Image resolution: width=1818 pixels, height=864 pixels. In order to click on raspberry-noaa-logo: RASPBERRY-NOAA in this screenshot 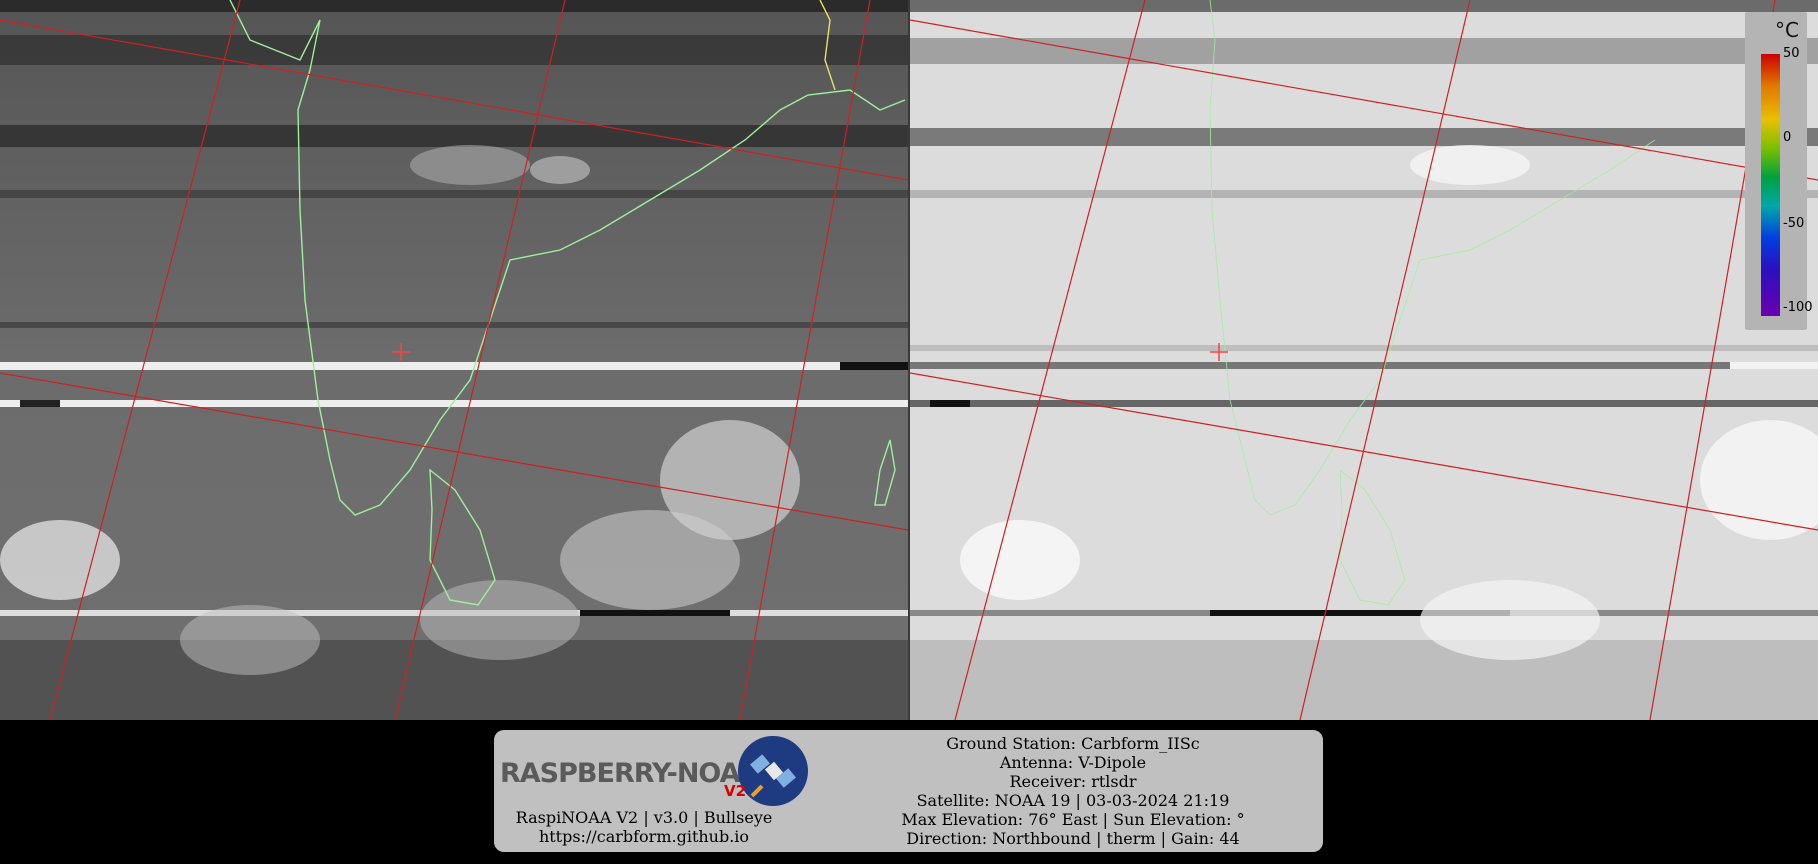, I will do `click(630, 773)`.